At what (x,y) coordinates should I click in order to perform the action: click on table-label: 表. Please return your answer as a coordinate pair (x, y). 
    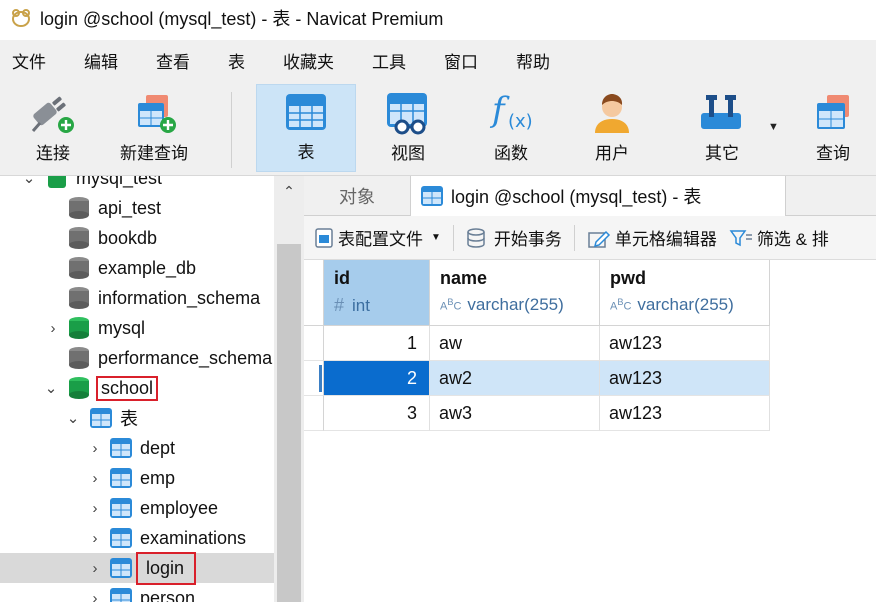
    Looking at the image, I should click on (306, 152).